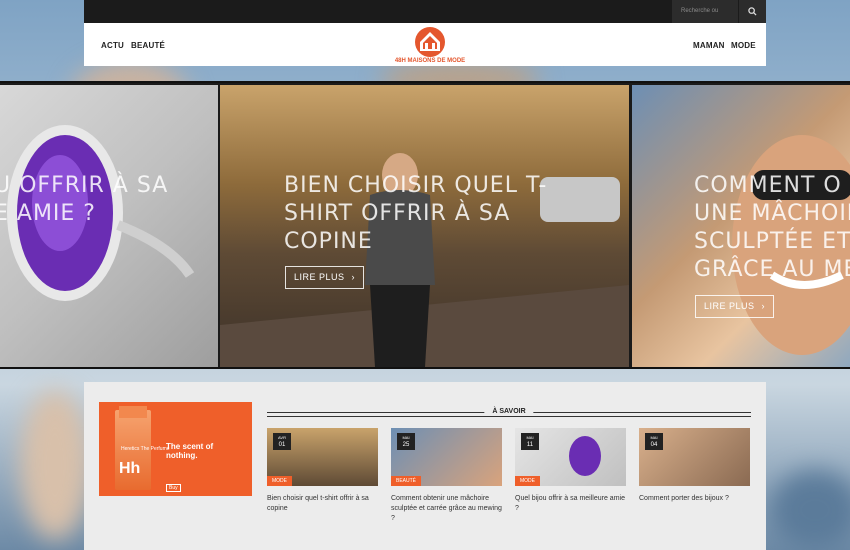 The height and width of the screenshot is (550, 850). I want to click on date-badge: MAI 25, so click(406, 441).